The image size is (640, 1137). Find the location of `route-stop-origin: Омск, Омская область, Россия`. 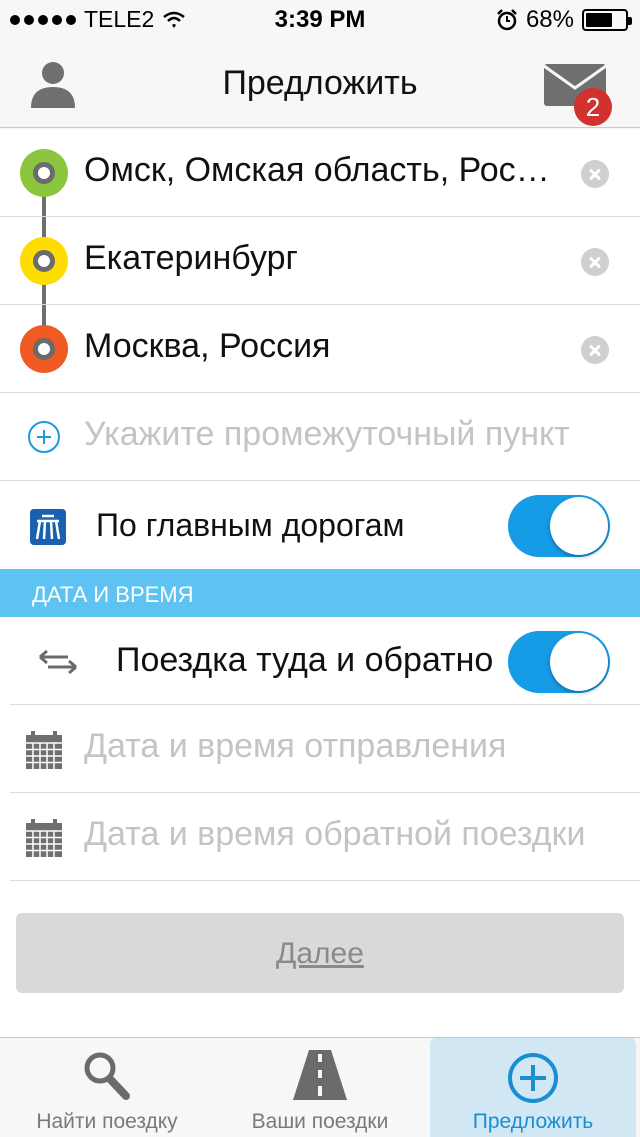

route-stop-origin: Омск, Омская область, Россия is located at coordinates (320, 173).